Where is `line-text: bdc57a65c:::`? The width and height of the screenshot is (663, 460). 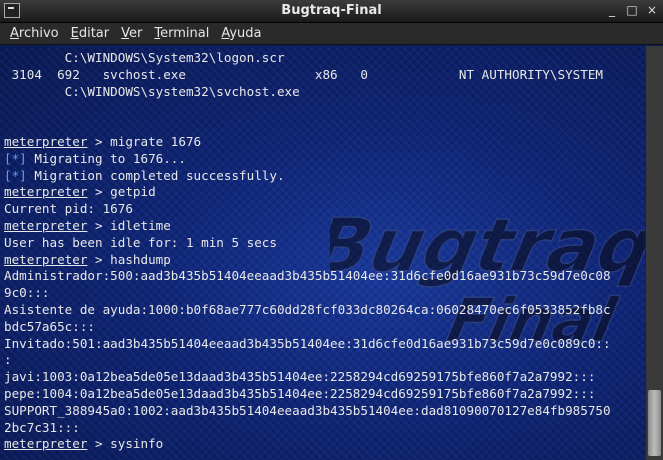
line-text: bdc57a65c::: is located at coordinates (49, 326).